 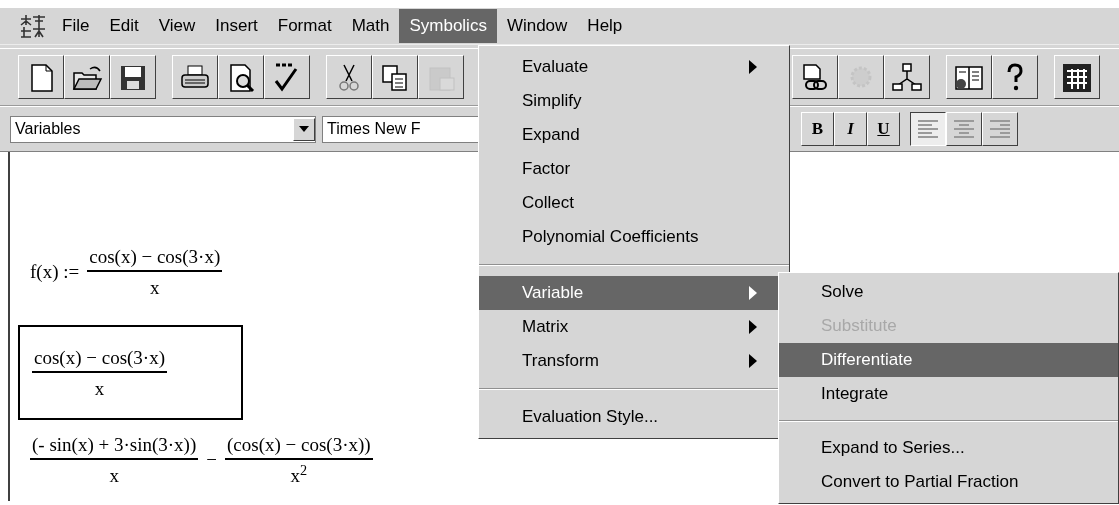 I want to click on math-operator: −, so click(x=211, y=459).